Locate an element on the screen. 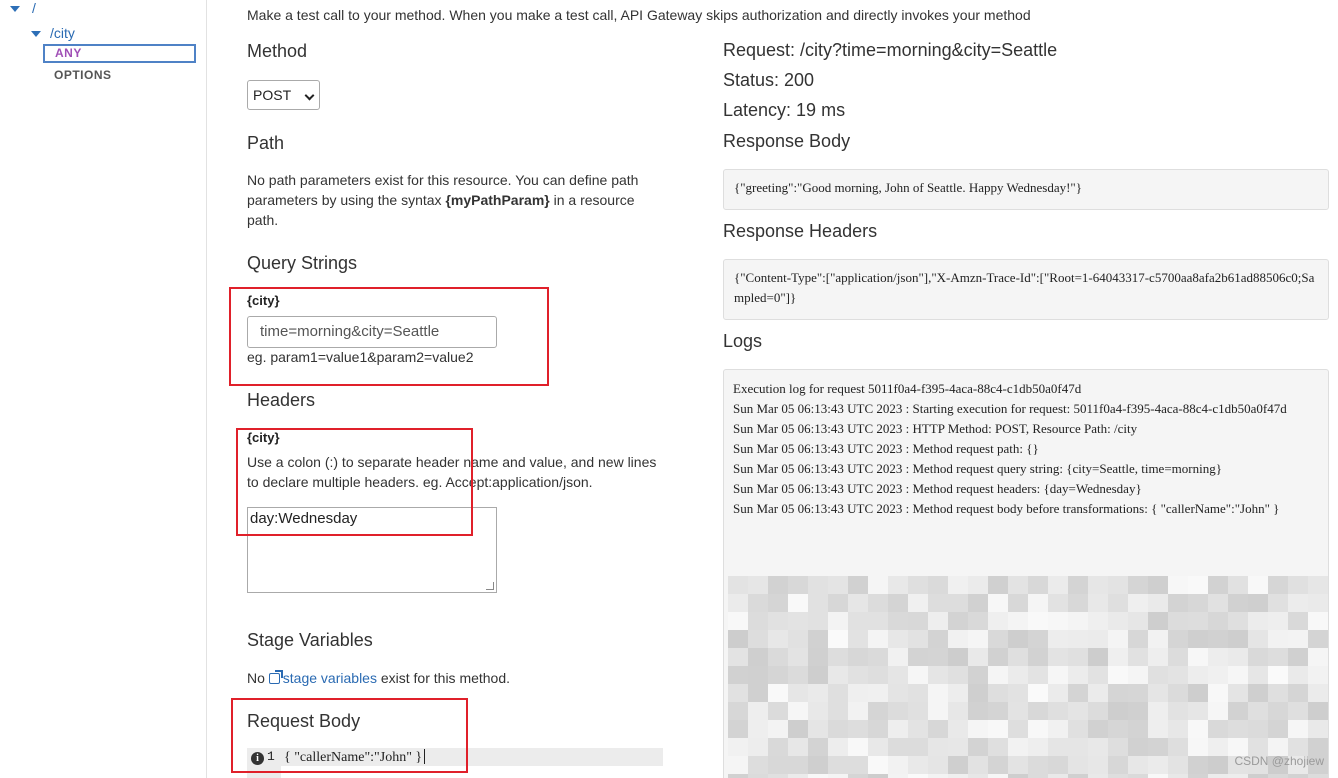 The image size is (1338, 778). resize-handle-icon is located at coordinates (490, 586).